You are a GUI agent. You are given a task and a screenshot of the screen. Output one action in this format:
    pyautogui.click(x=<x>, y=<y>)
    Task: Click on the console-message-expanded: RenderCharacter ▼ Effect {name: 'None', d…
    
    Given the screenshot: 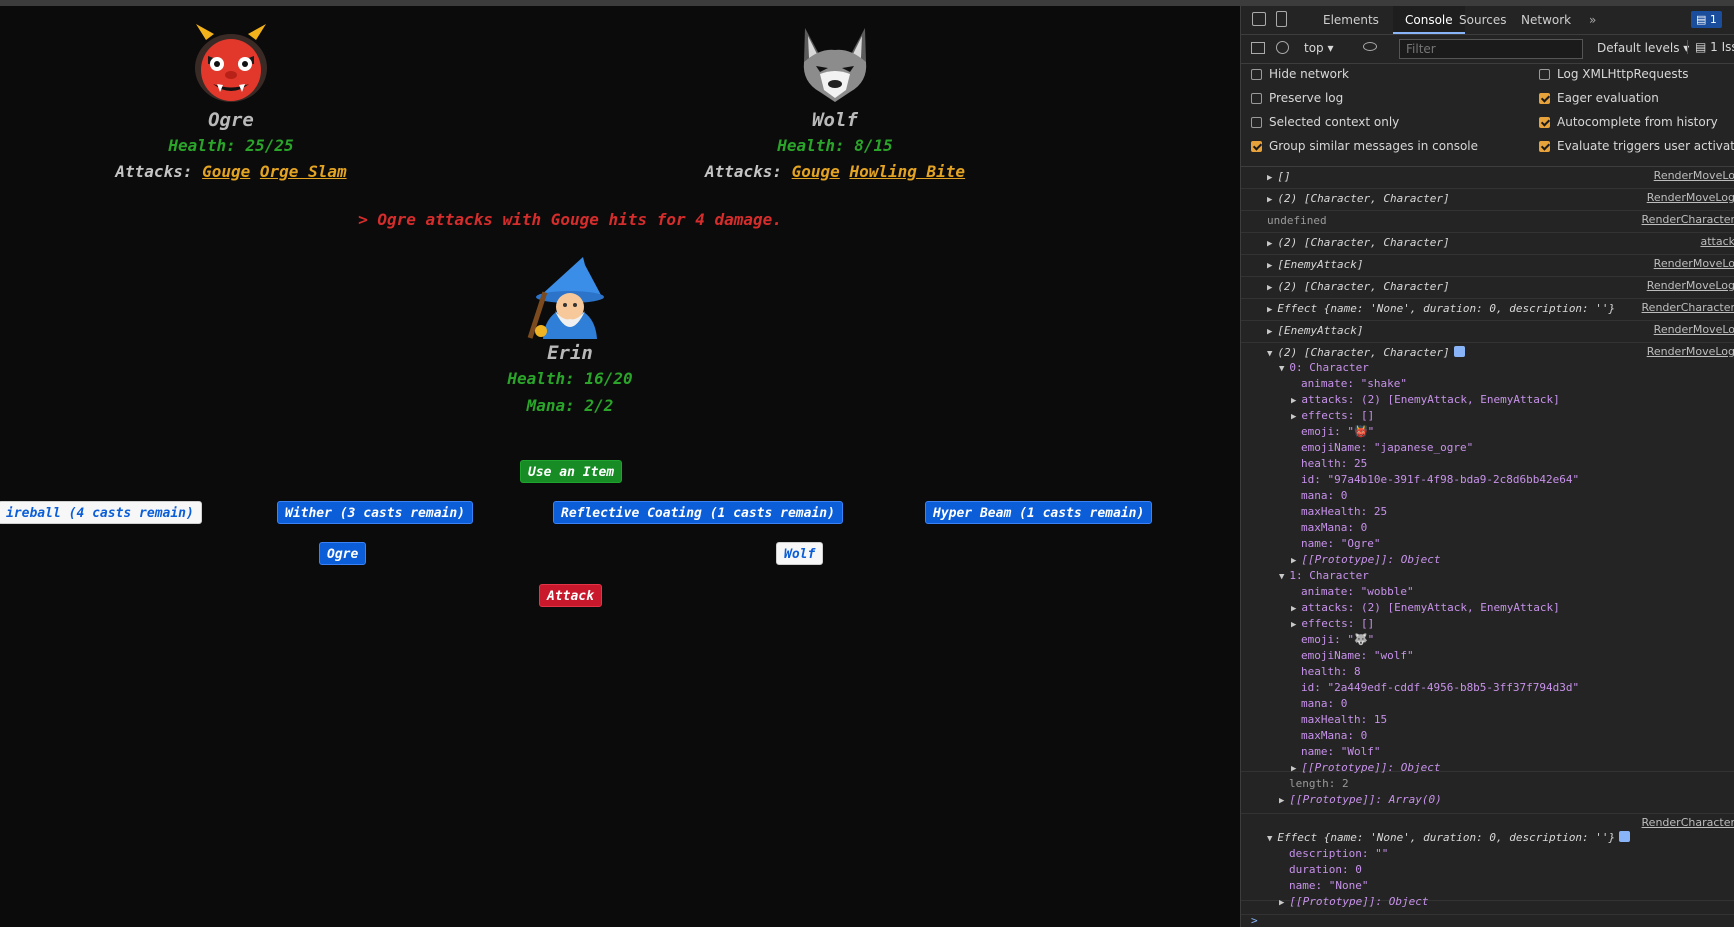 What is the action you would take?
    pyautogui.click(x=1487, y=860)
    